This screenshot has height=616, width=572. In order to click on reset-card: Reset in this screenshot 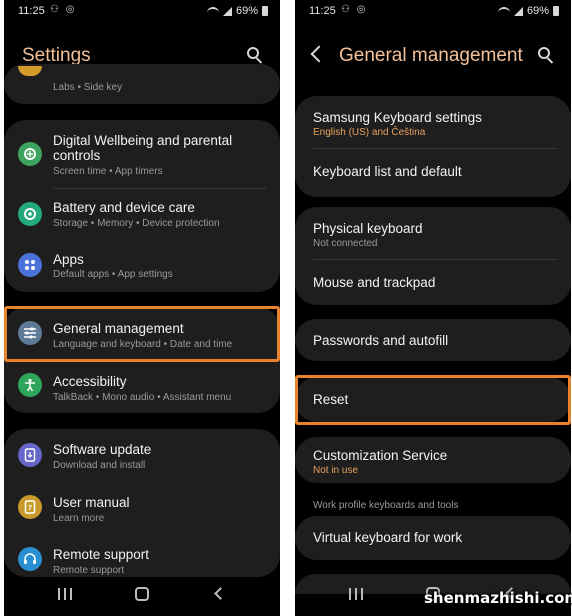, I will do `click(433, 399)`.